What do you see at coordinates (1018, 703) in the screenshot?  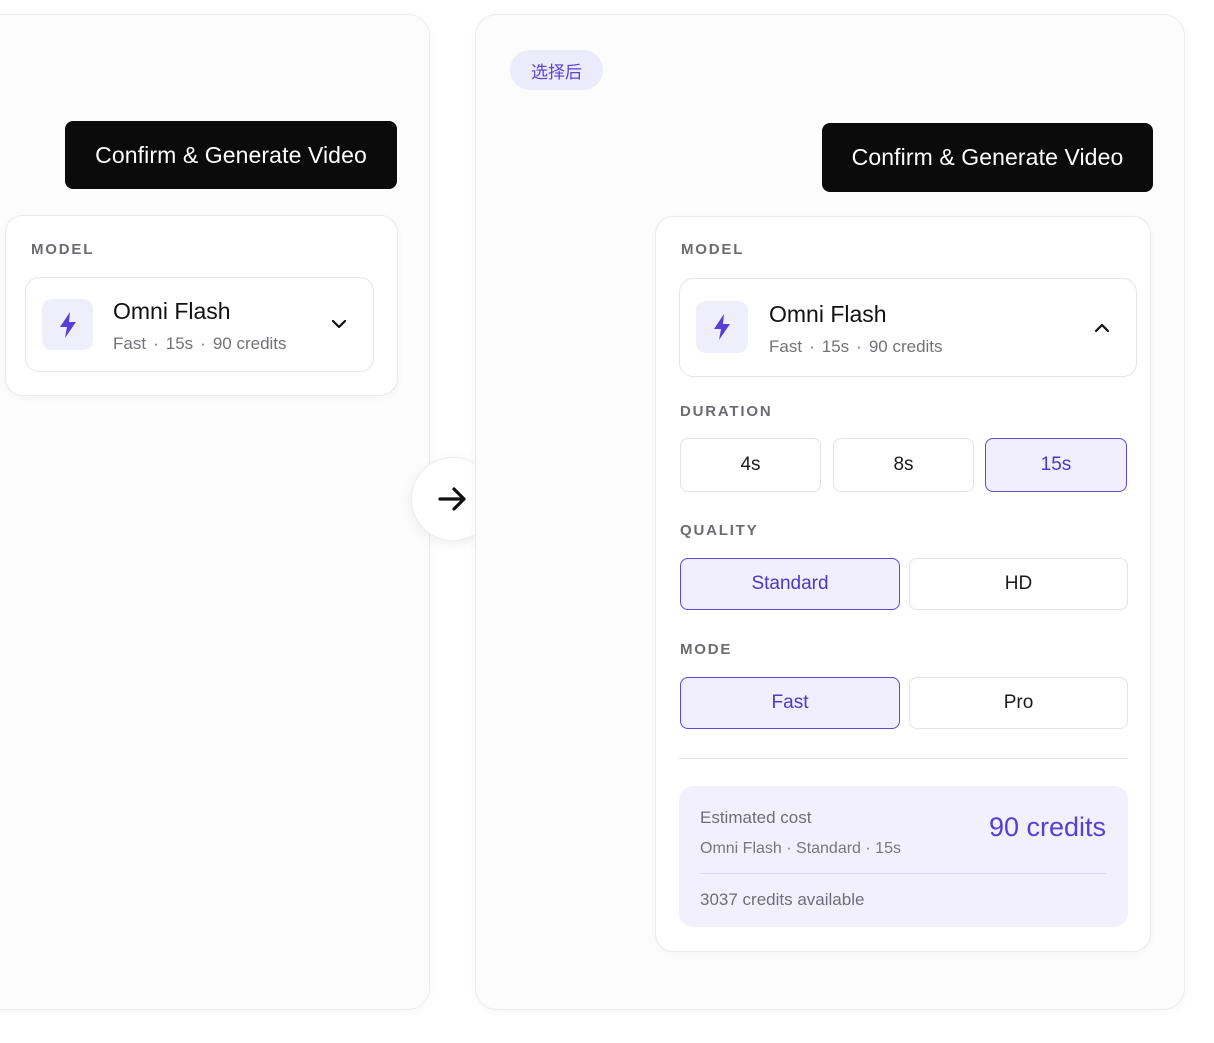 I see `mode-option-pro: Pro` at bounding box center [1018, 703].